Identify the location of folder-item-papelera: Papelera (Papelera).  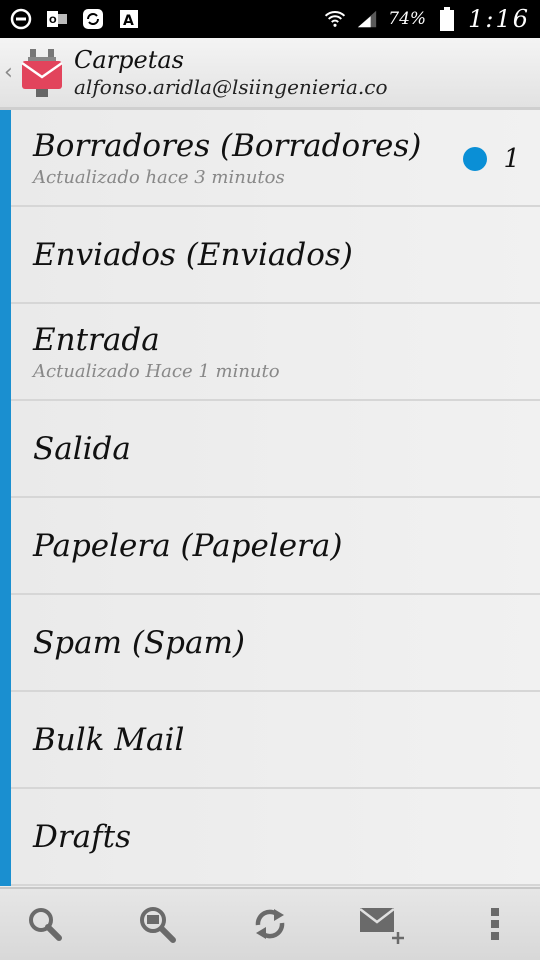
(270, 546).